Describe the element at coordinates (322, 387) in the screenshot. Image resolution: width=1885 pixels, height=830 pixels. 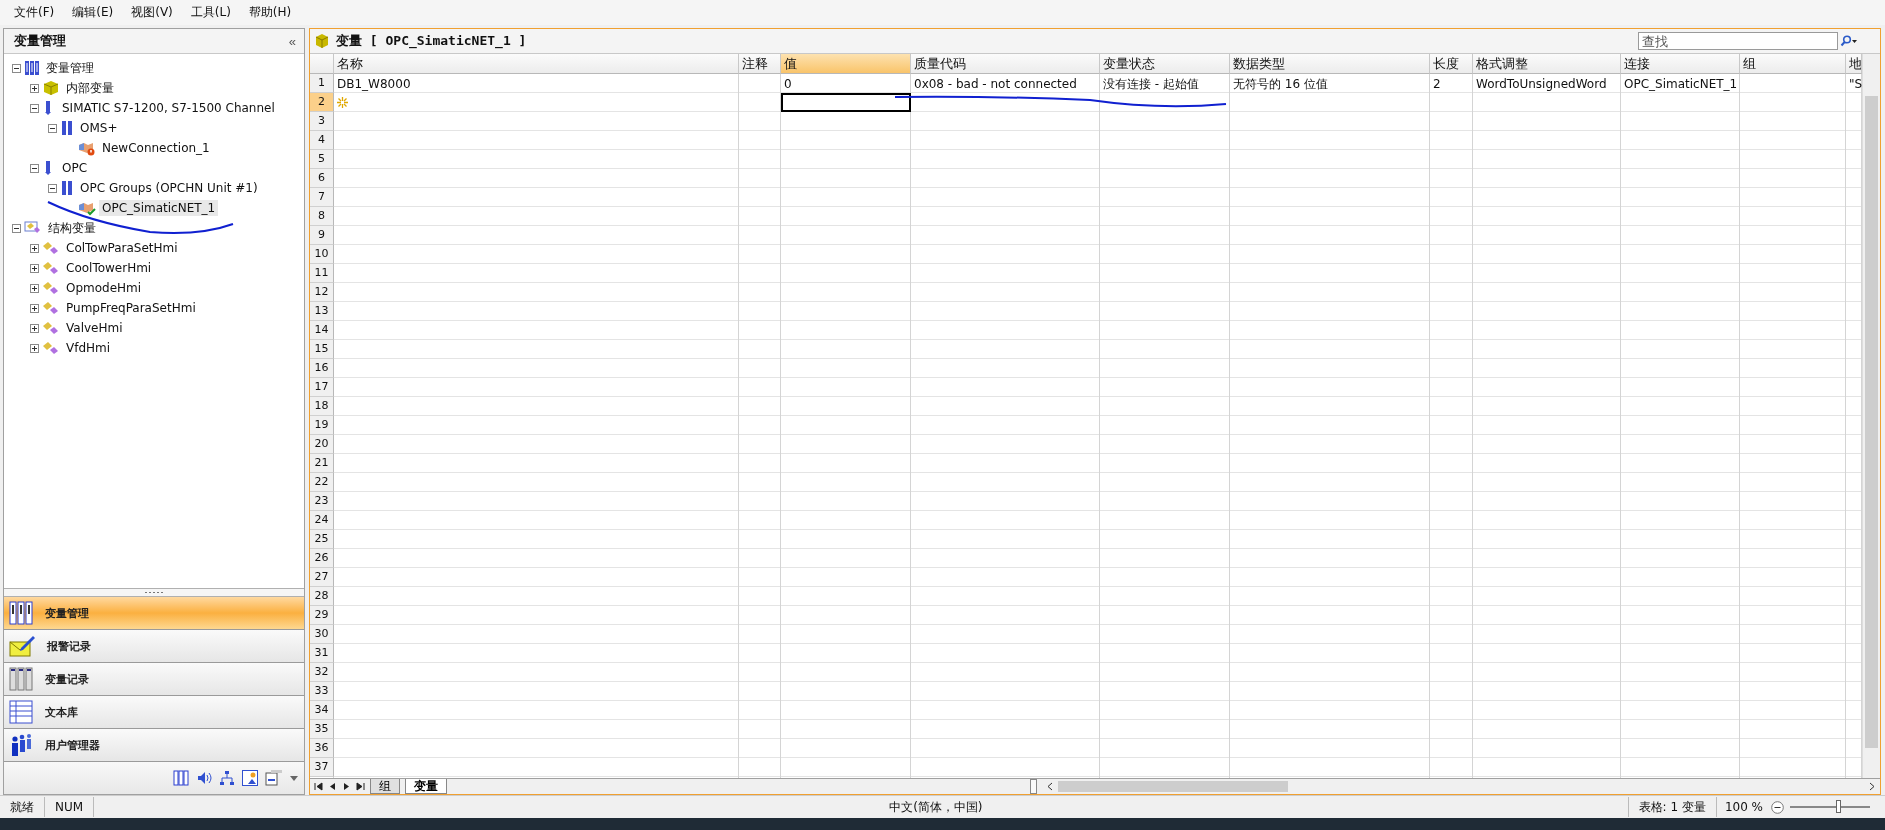
I see `row-number: 17` at that location.